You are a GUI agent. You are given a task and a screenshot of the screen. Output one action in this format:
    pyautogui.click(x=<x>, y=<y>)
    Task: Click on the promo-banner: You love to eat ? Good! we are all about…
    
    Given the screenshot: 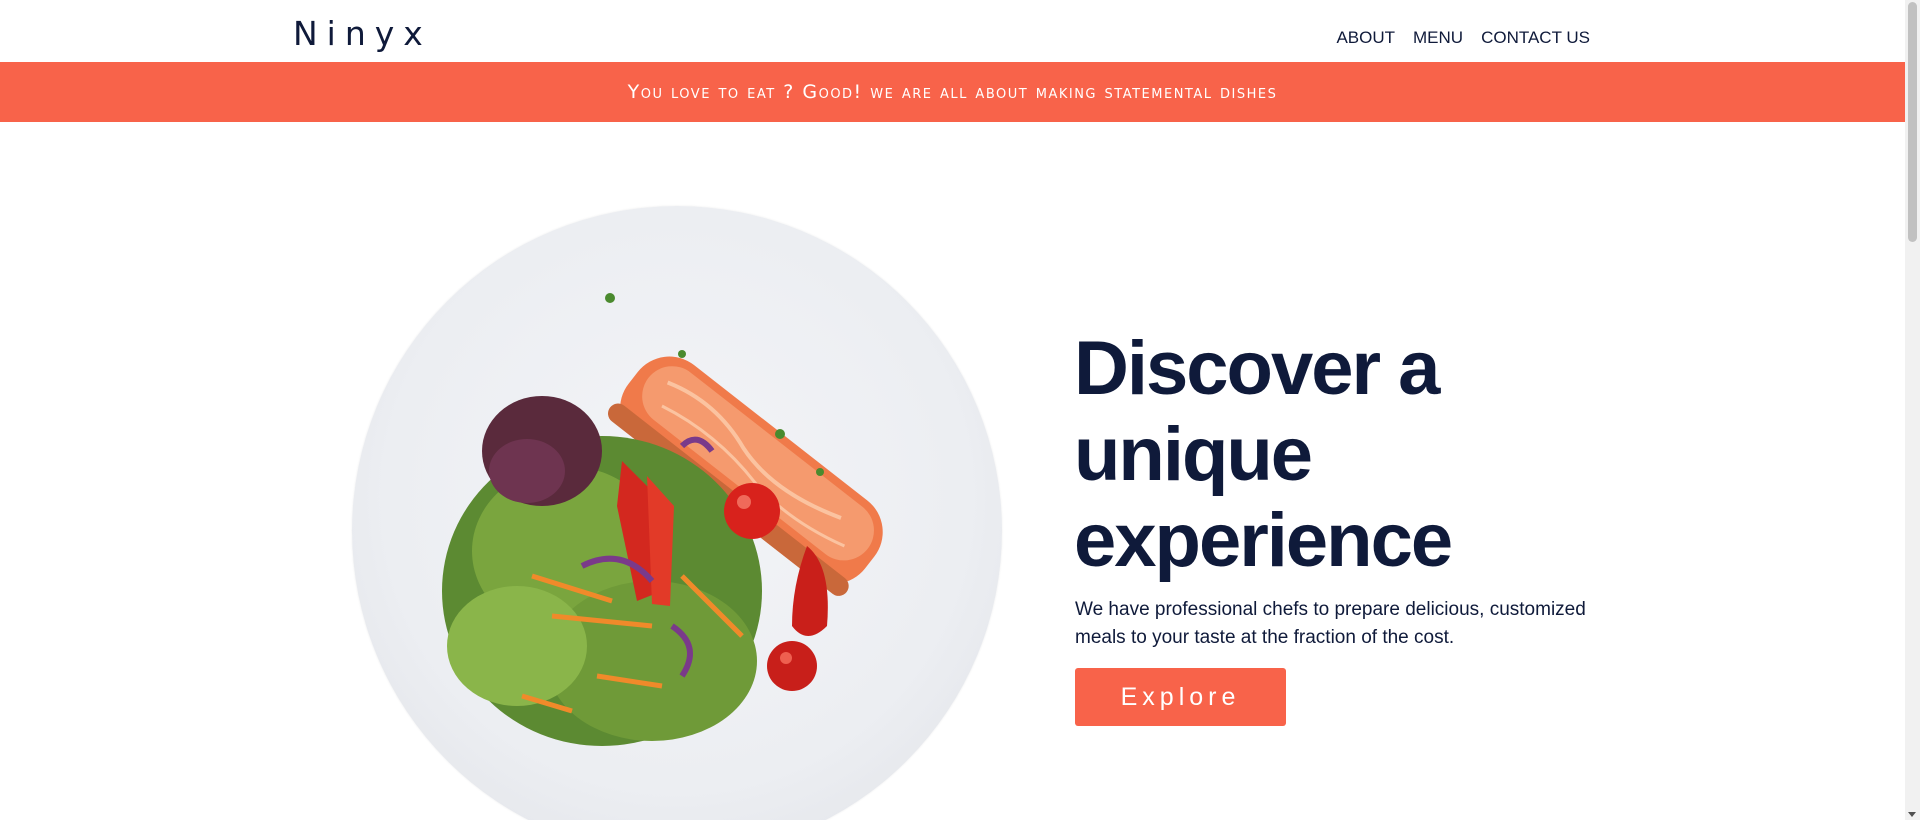 What is the action you would take?
    pyautogui.click(x=952, y=92)
    